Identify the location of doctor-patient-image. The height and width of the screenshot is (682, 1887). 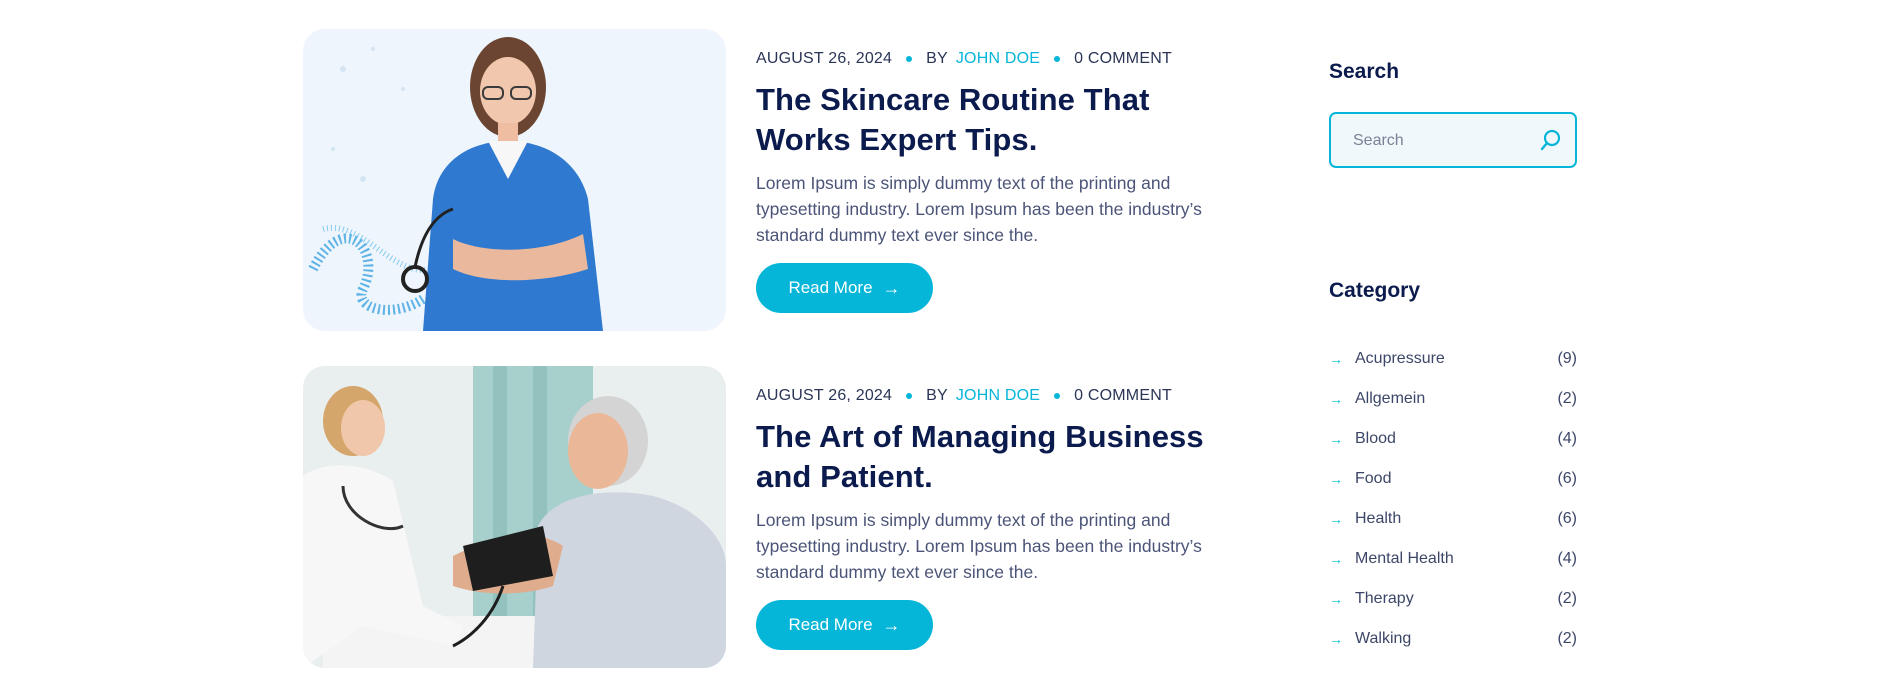
(514, 517).